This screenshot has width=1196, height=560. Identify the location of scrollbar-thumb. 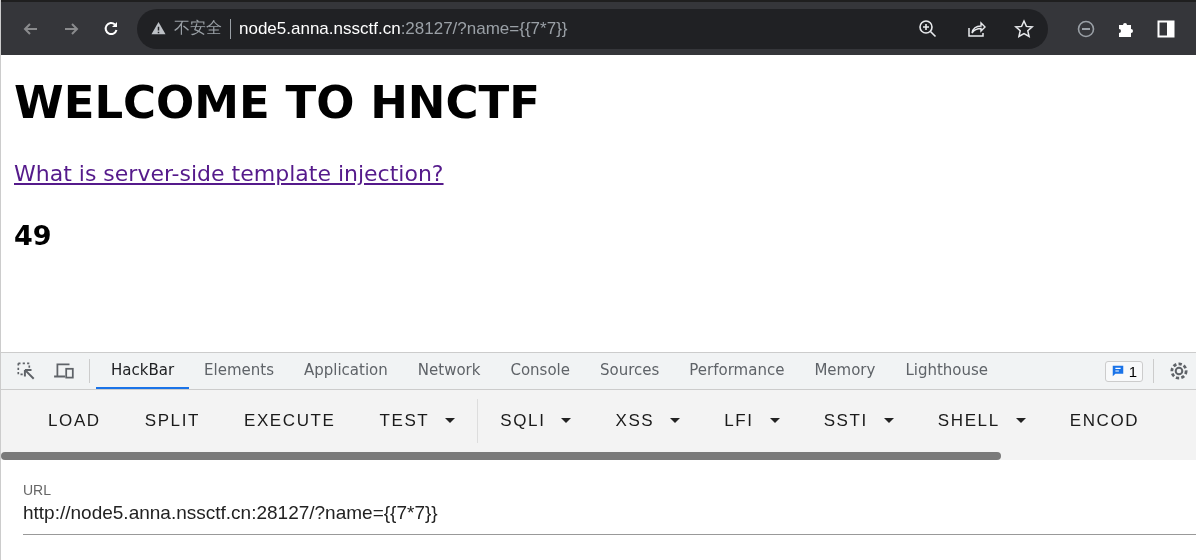
(501, 456).